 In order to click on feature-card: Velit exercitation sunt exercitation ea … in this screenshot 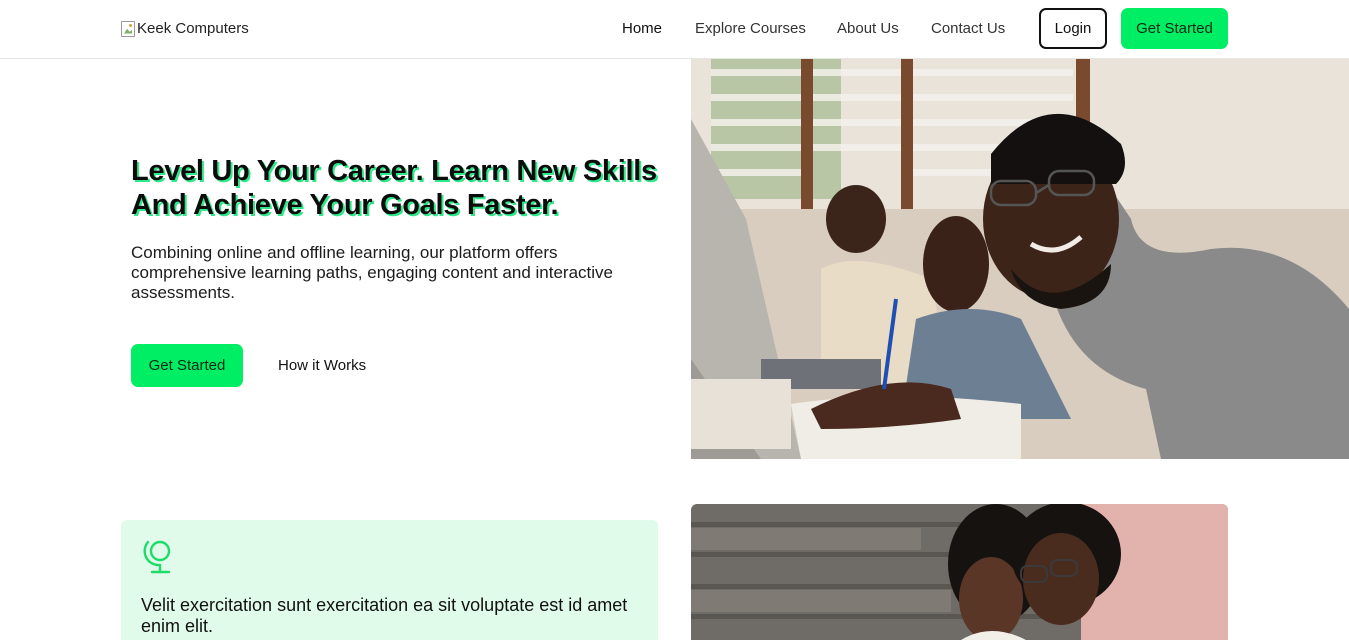, I will do `click(389, 580)`.